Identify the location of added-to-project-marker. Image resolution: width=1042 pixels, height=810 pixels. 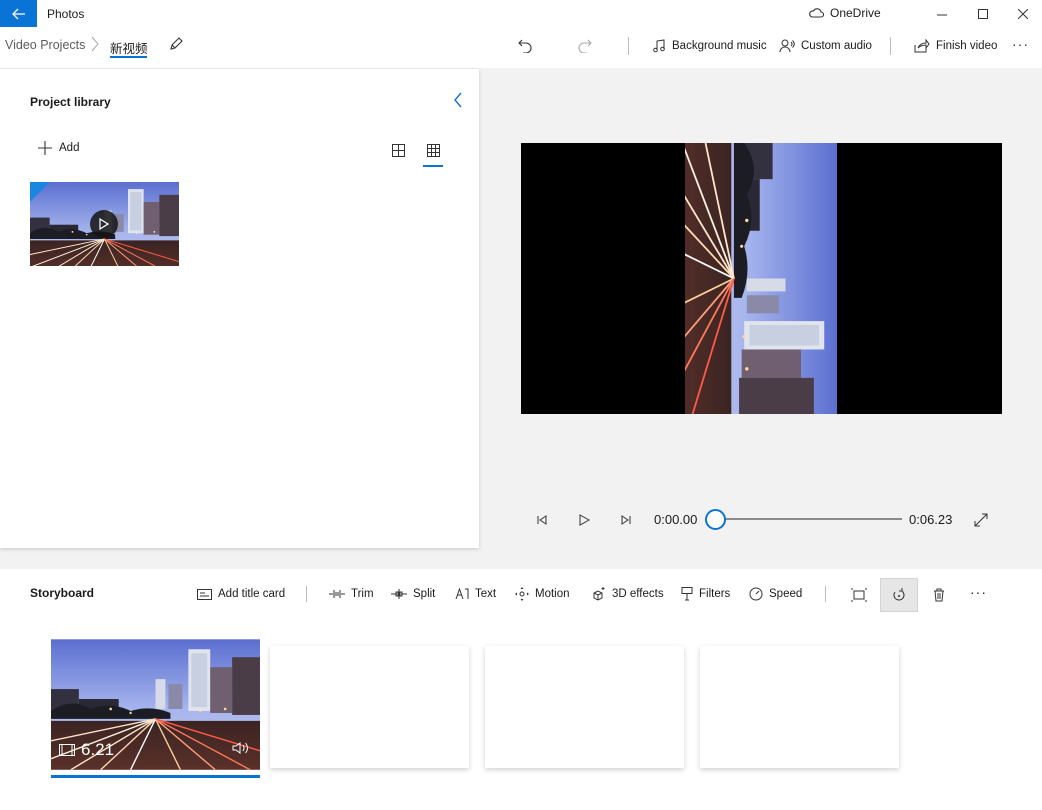
(40, 192).